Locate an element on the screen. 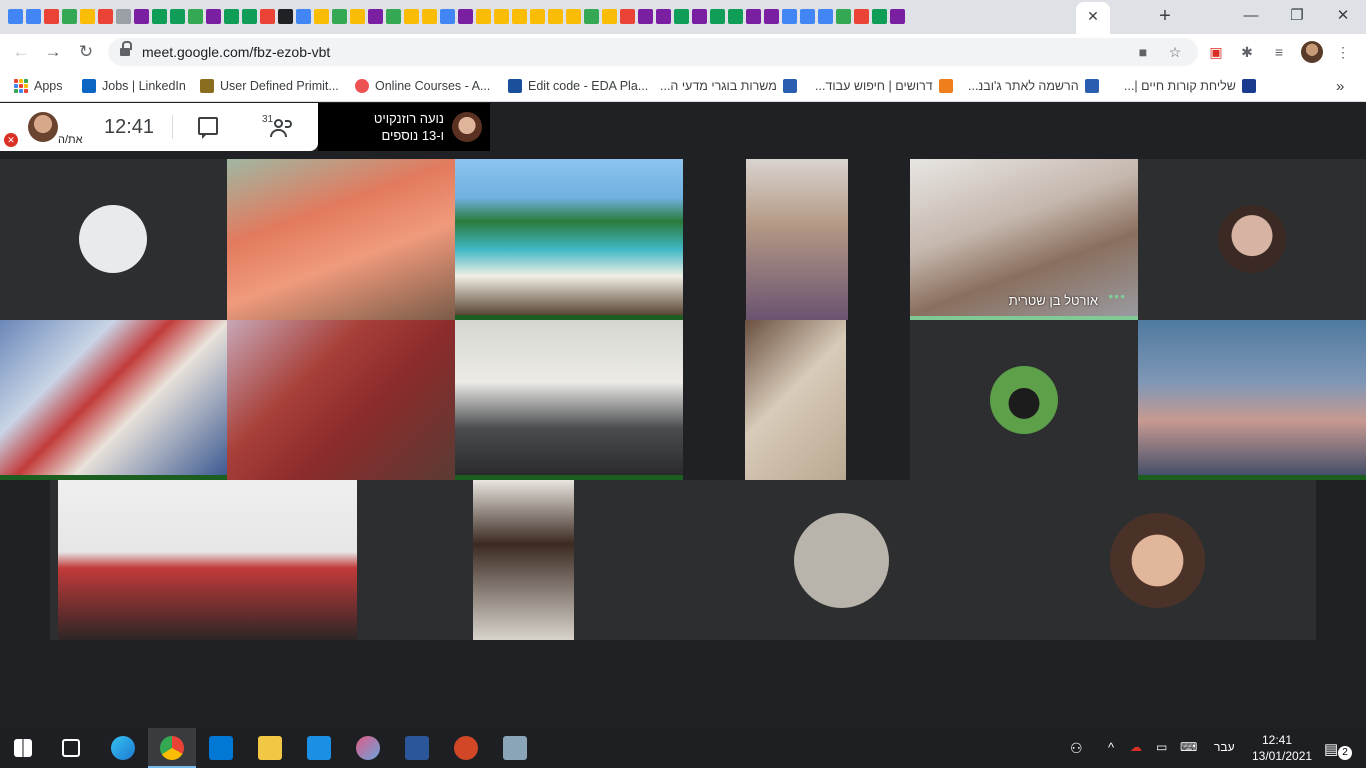 This screenshot has height=768, width=1366. address-bar: meet.google.com/fbz-ezob-vbt ■ ☆ is located at coordinates (653, 52).